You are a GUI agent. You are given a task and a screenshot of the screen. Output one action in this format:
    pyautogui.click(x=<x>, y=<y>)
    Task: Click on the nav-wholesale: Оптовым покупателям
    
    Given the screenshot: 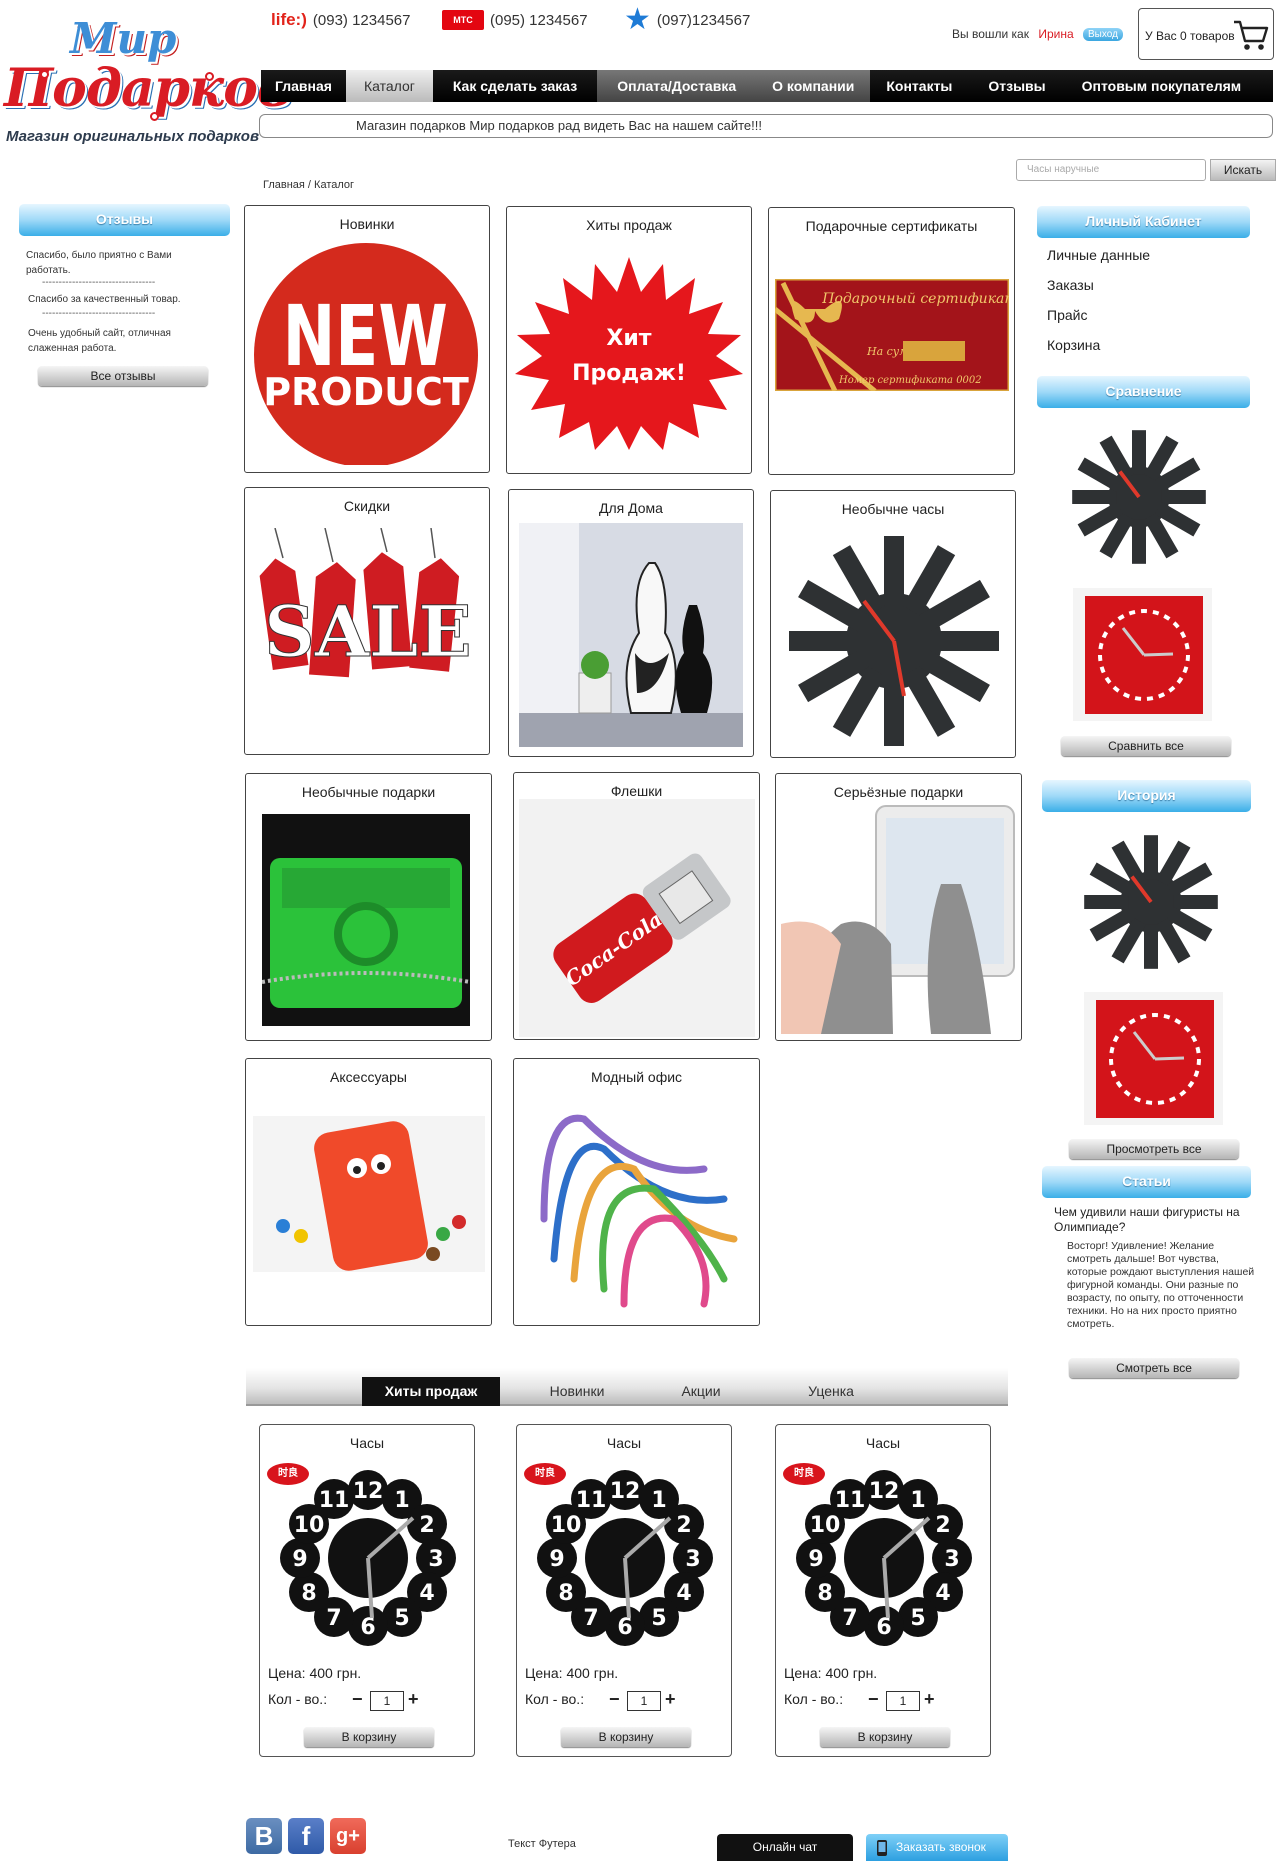 What is the action you would take?
    pyautogui.click(x=1161, y=86)
    